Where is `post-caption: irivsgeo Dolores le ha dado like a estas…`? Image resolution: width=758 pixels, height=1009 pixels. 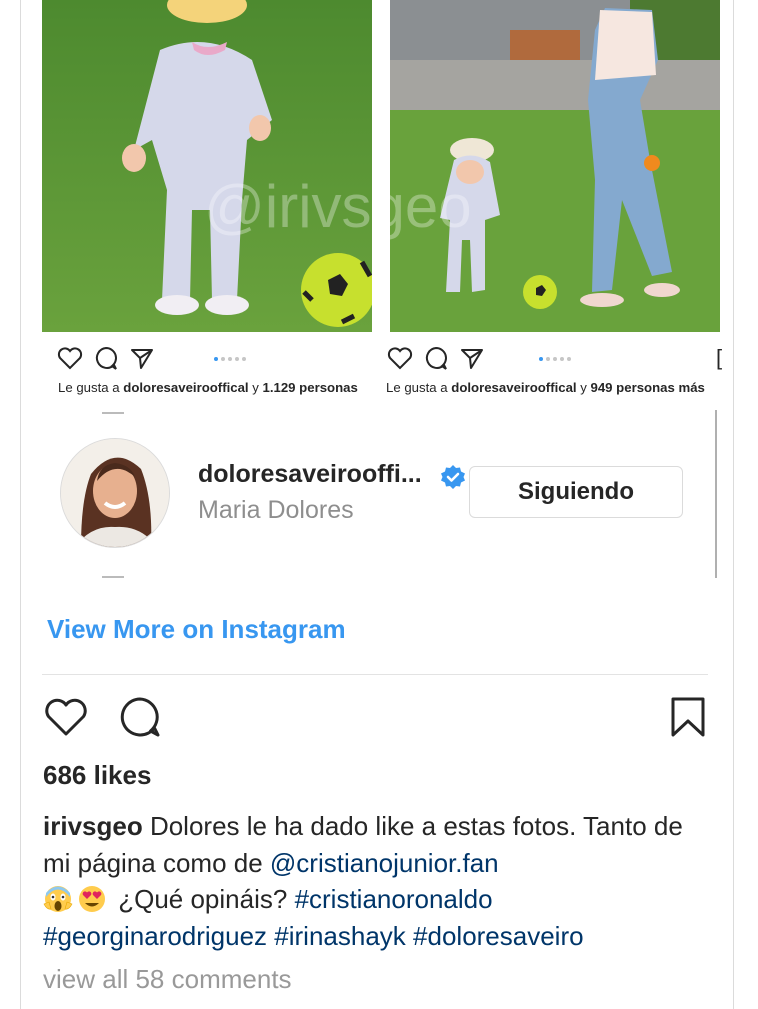
post-caption: irivsgeo Dolores le ha dado like a estas… is located at coordinates (373, 881).